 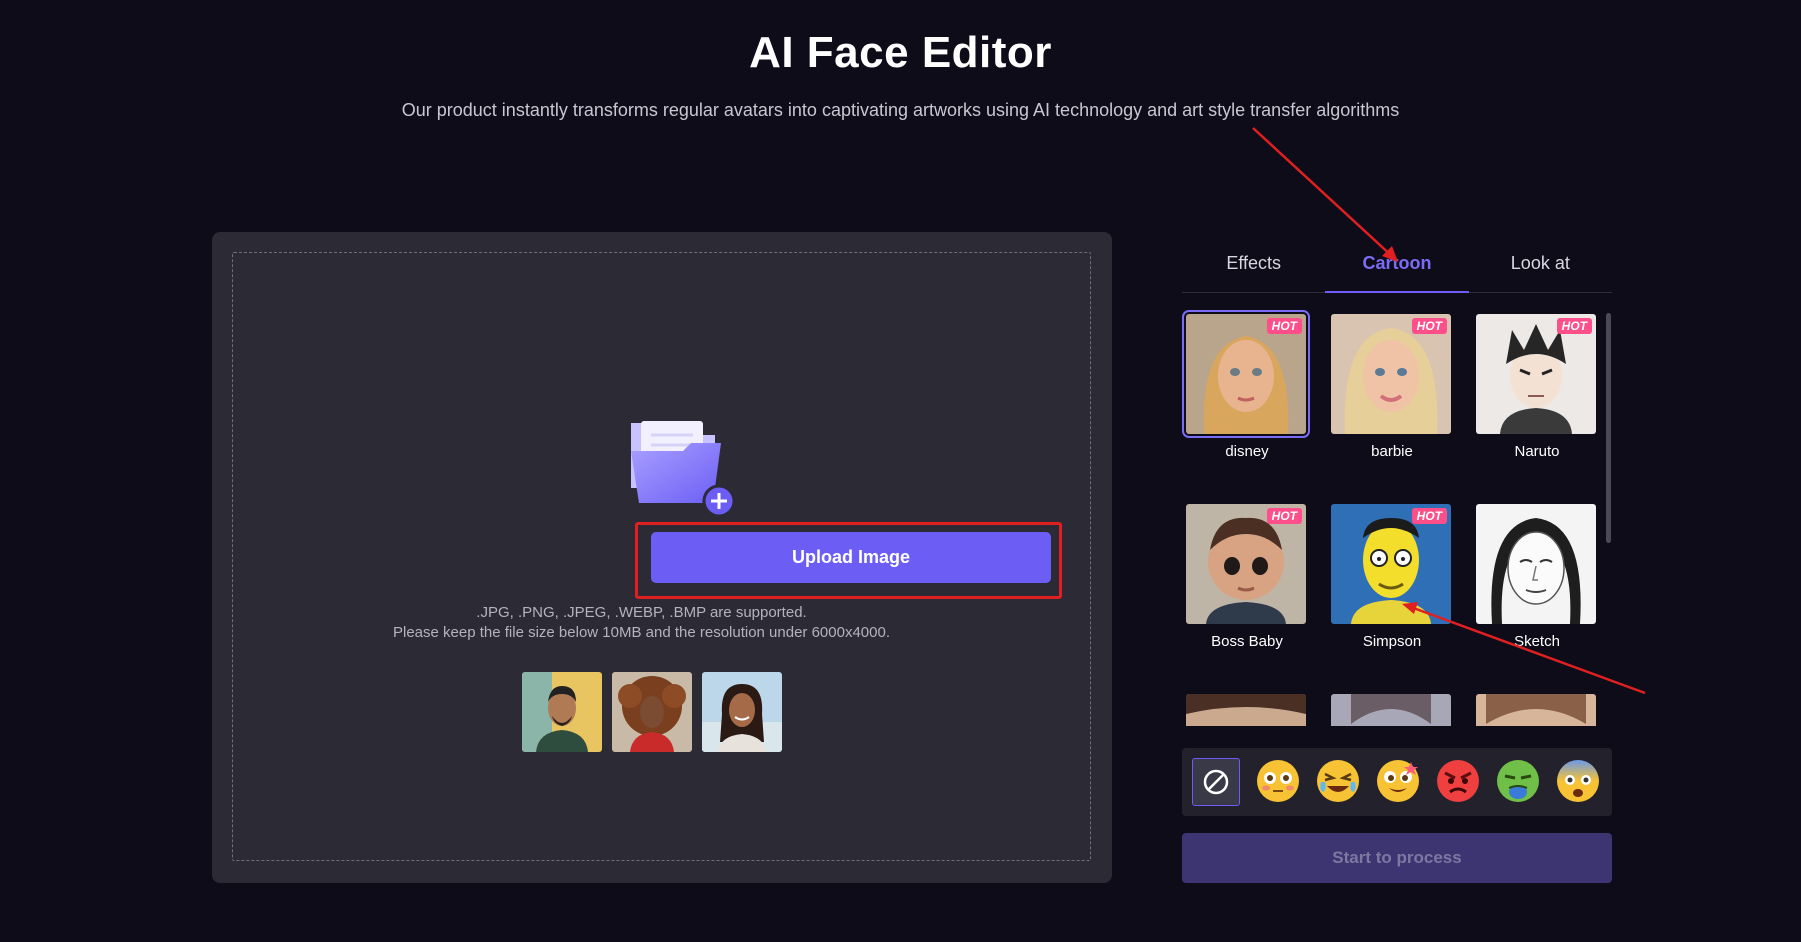 What do you see at coordinates (1338, 781) in the screenshot?
I see `crying-laughing-emoji-icon` at bounding box center [1338, 781].